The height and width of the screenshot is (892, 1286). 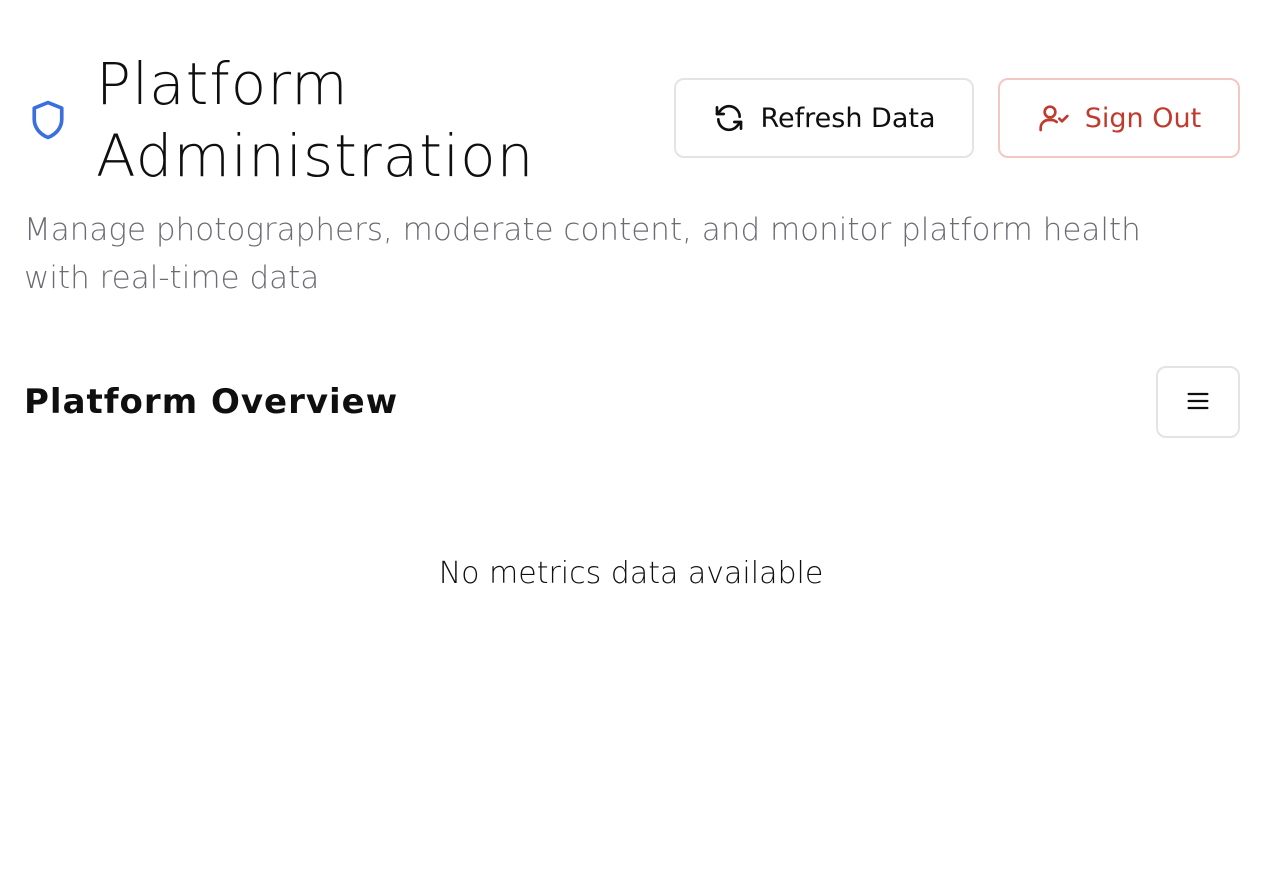 I want to click on refresh-data-label: Refresh Data, so click(x=848, y=118).